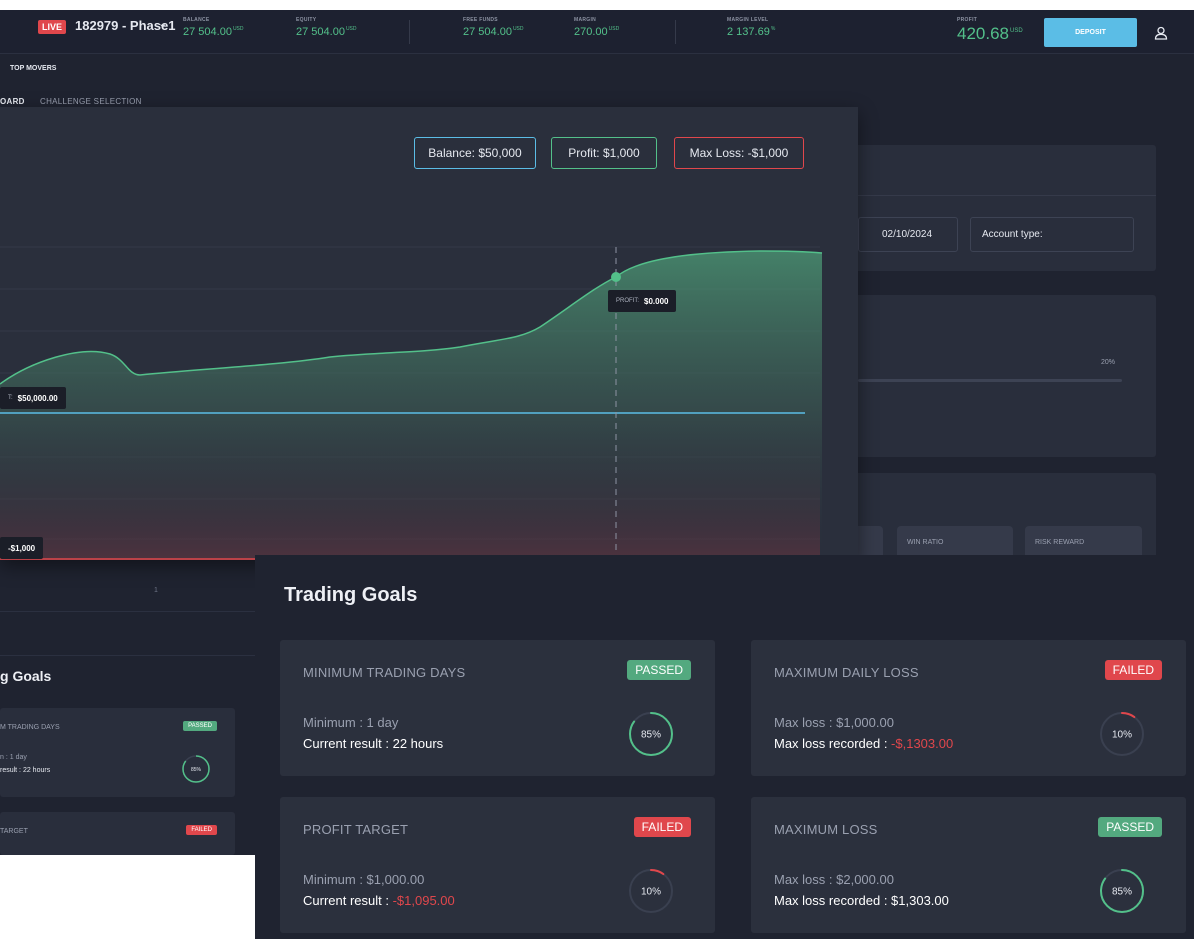 This screenshot has height=939, width=1194. Describe the element at coordinates (196, 20) in the screenshot. I see `metric-label: BALANCE` at that location.